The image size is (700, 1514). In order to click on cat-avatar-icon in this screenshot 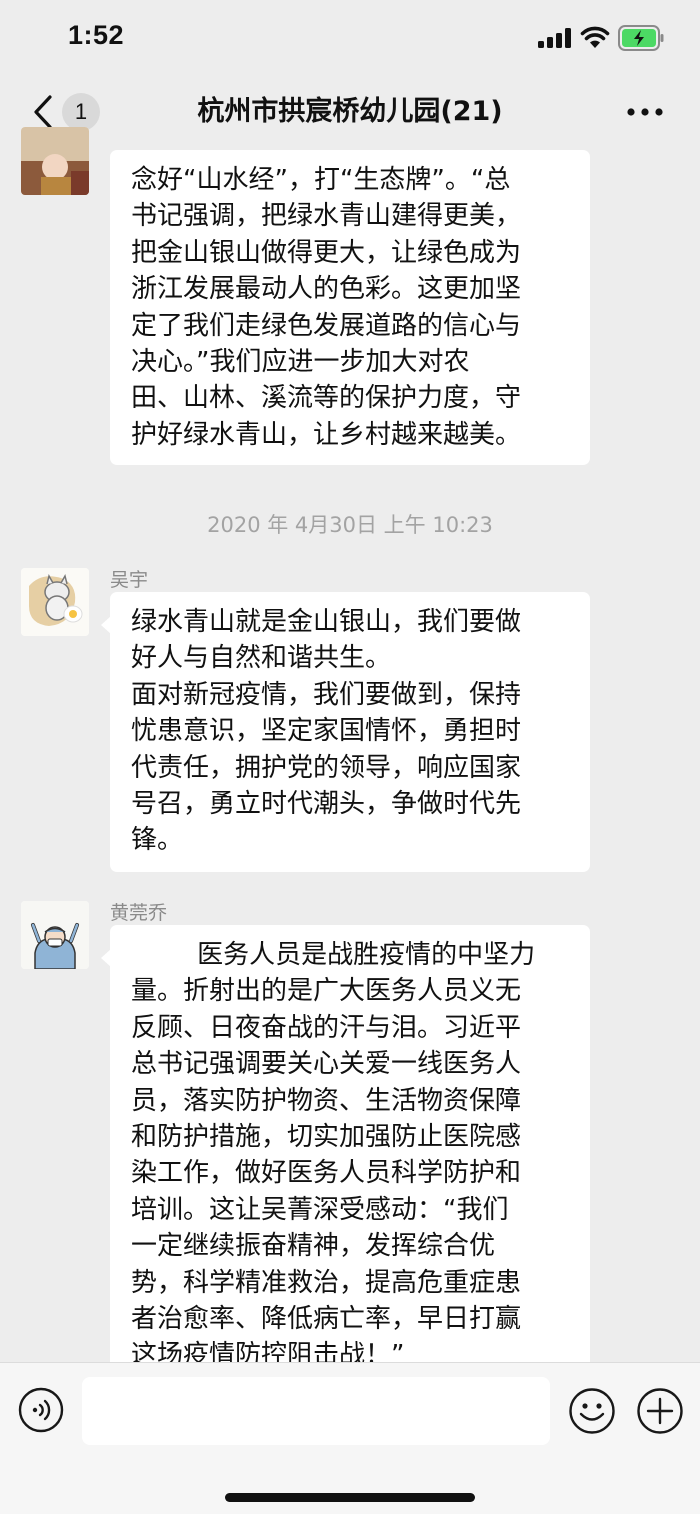, I will do `click(55, 602)`.